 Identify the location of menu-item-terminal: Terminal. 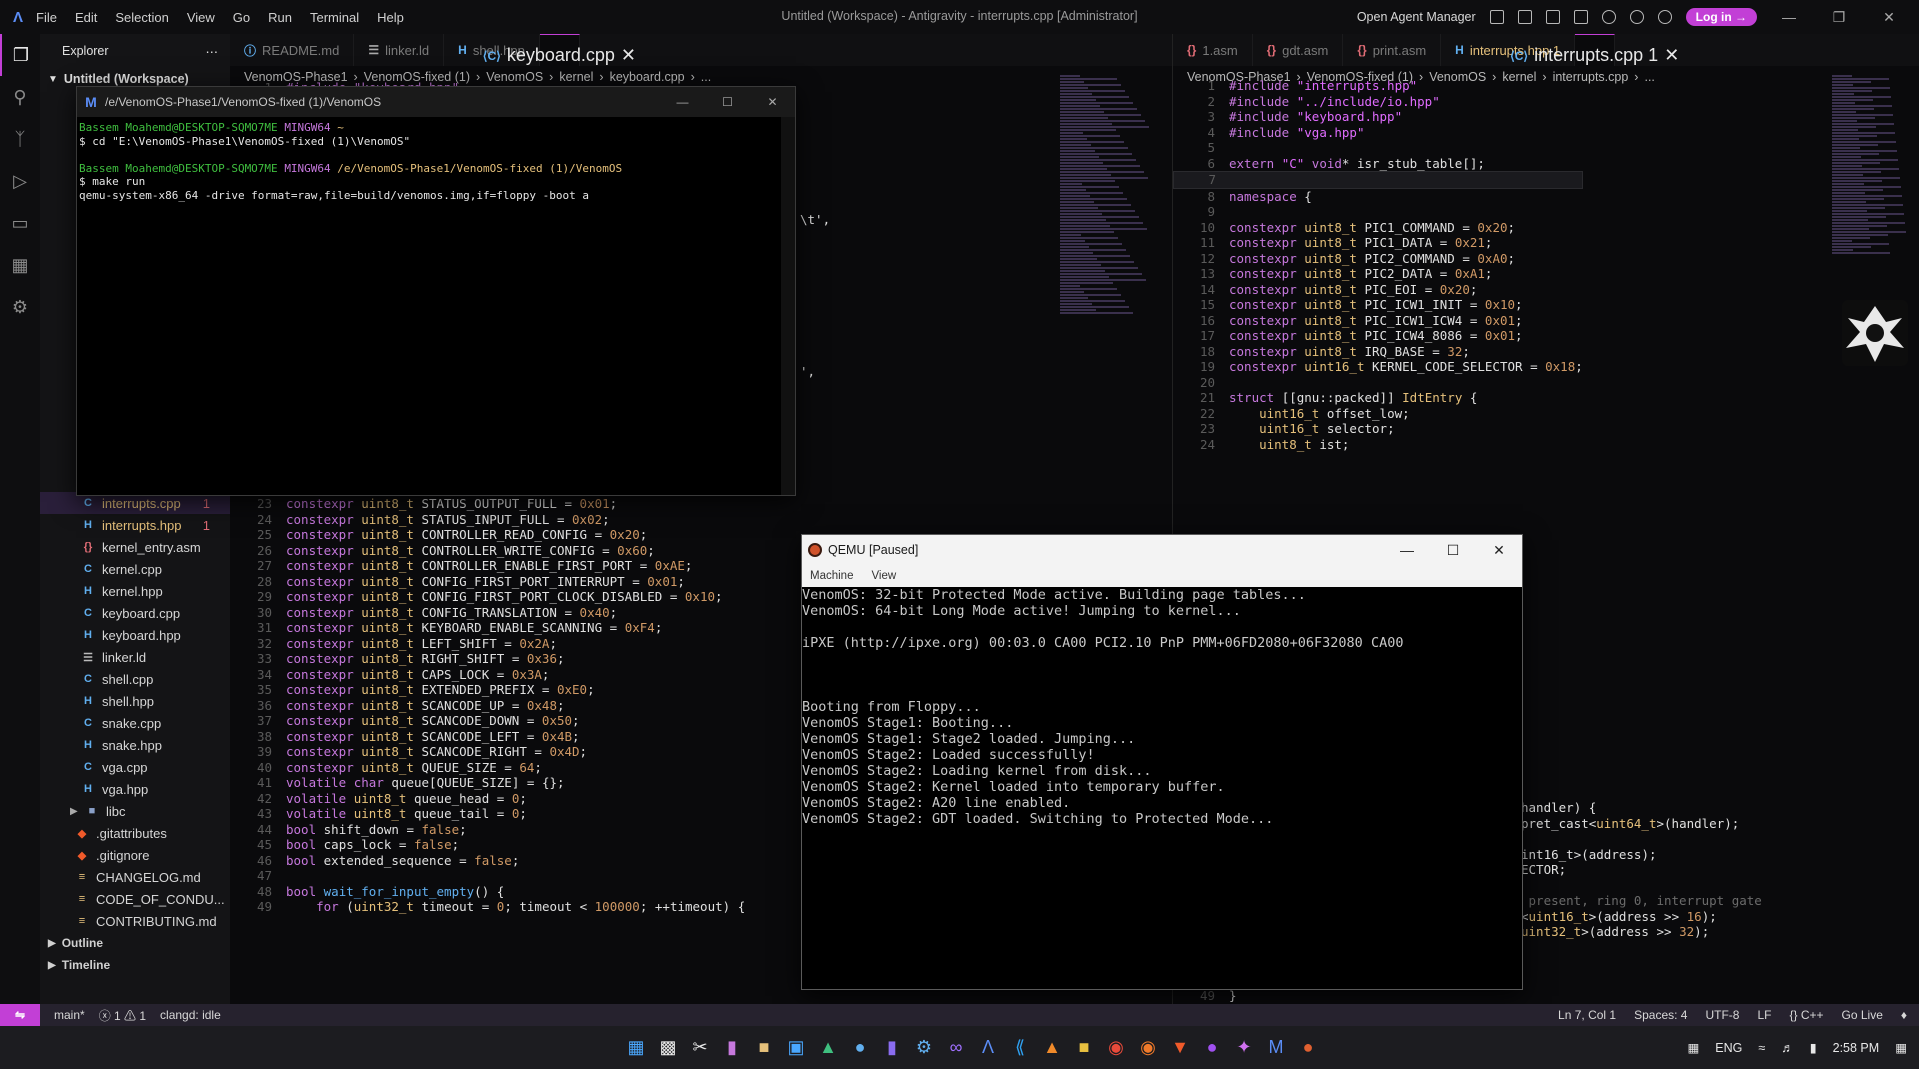
(334, 17).